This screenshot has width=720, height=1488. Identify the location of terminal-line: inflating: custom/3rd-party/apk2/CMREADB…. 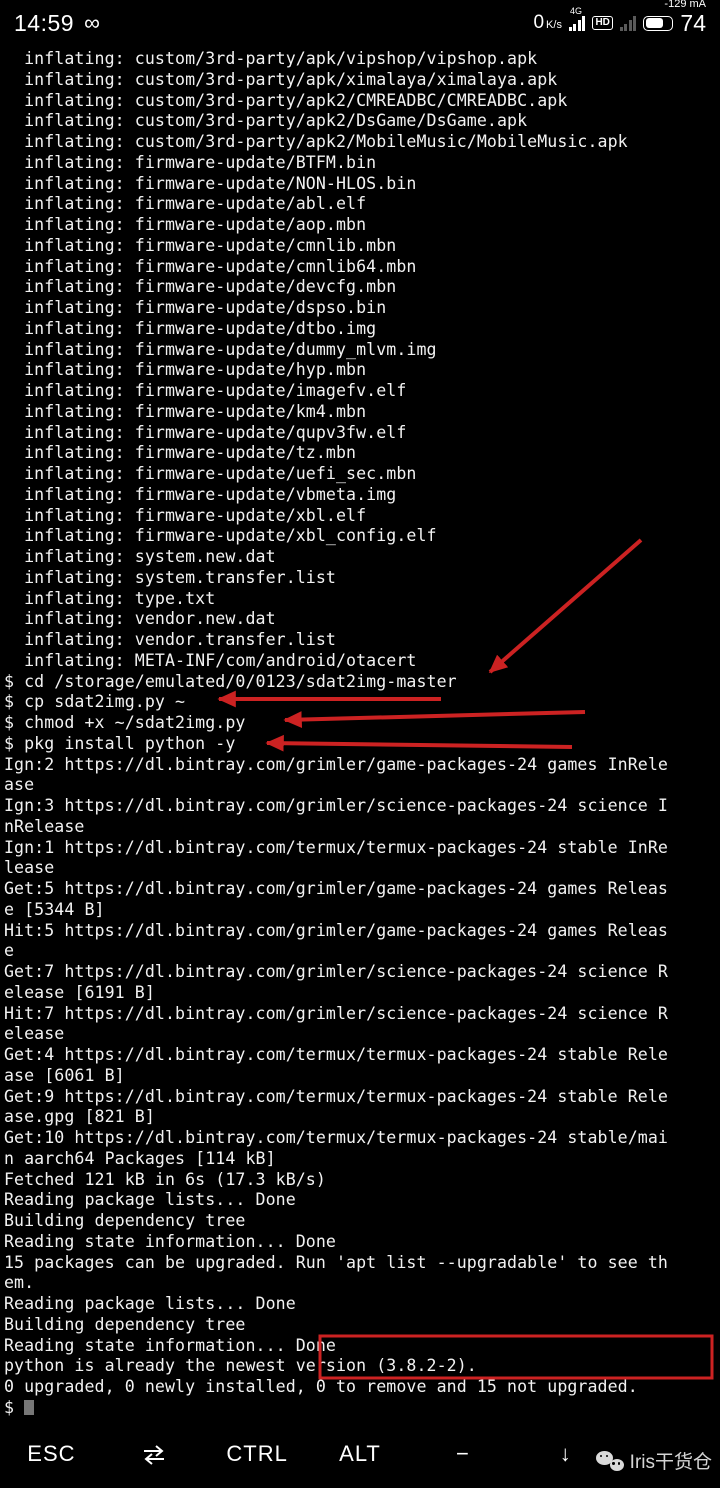
(286, 100).